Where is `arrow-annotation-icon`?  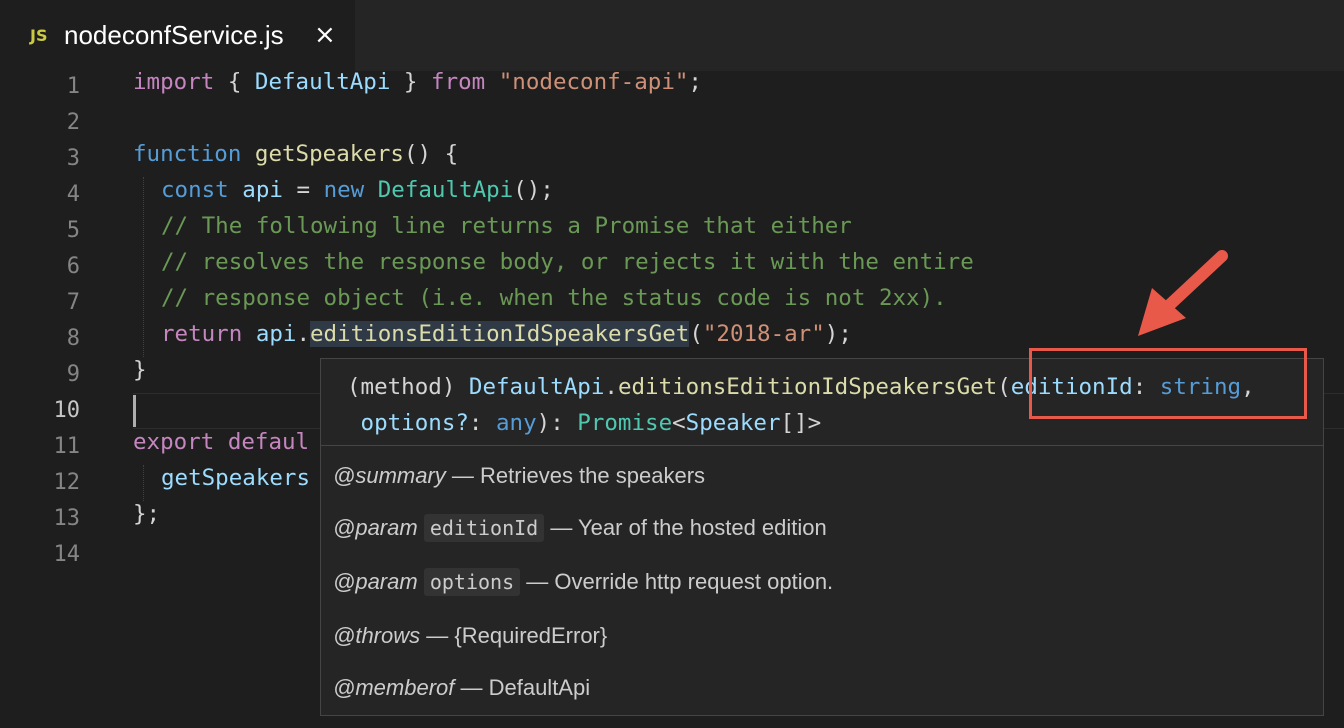
arrow-annotation-icon is located at coordinates (1183, 293).